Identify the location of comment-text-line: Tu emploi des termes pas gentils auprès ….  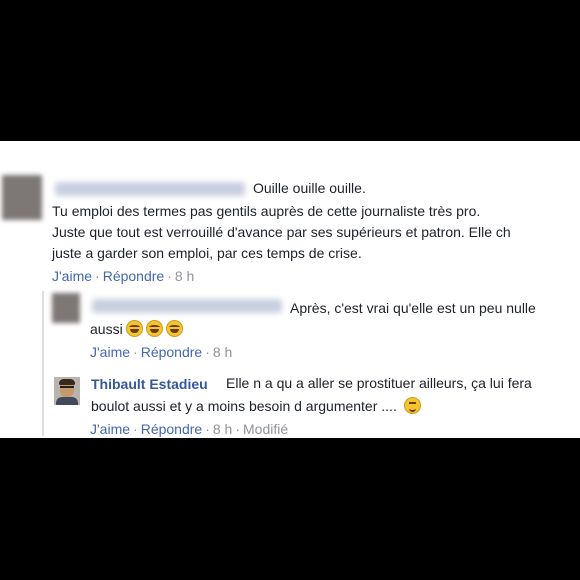
(266, 211).